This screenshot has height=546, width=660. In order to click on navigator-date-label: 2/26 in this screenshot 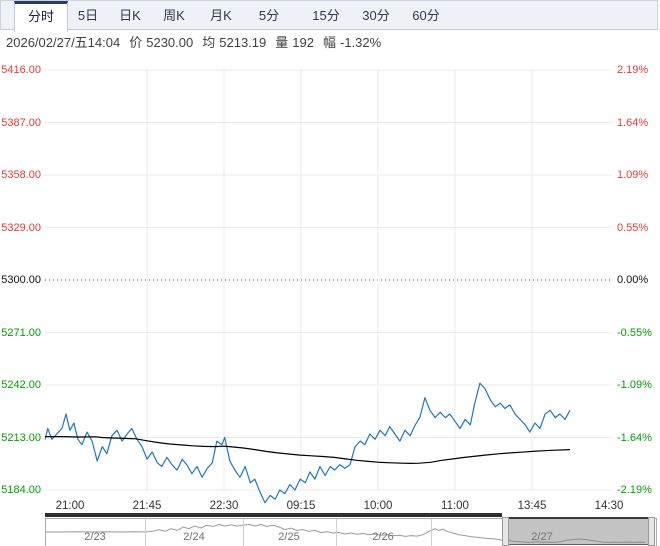, I will do `click(383, 537)`.